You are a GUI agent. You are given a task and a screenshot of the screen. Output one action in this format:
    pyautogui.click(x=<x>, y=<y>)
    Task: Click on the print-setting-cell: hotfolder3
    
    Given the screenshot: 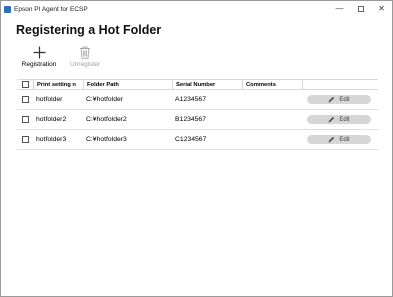 What is the action you would take?
    pyautogui.click(x=51, y=139)
    